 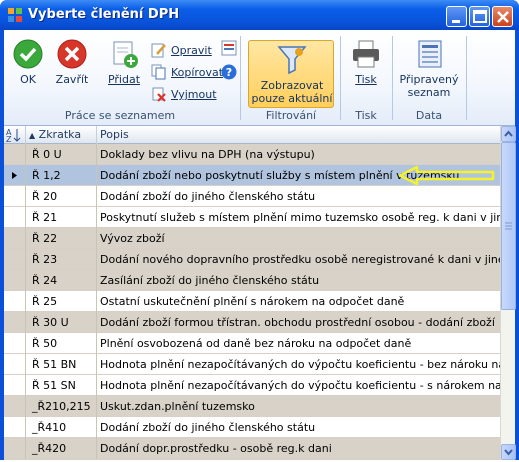 What do you see at coordinates (430, 54) in the screenshot?
I see `prepared-list-icon` at bounding box center [430, 54].